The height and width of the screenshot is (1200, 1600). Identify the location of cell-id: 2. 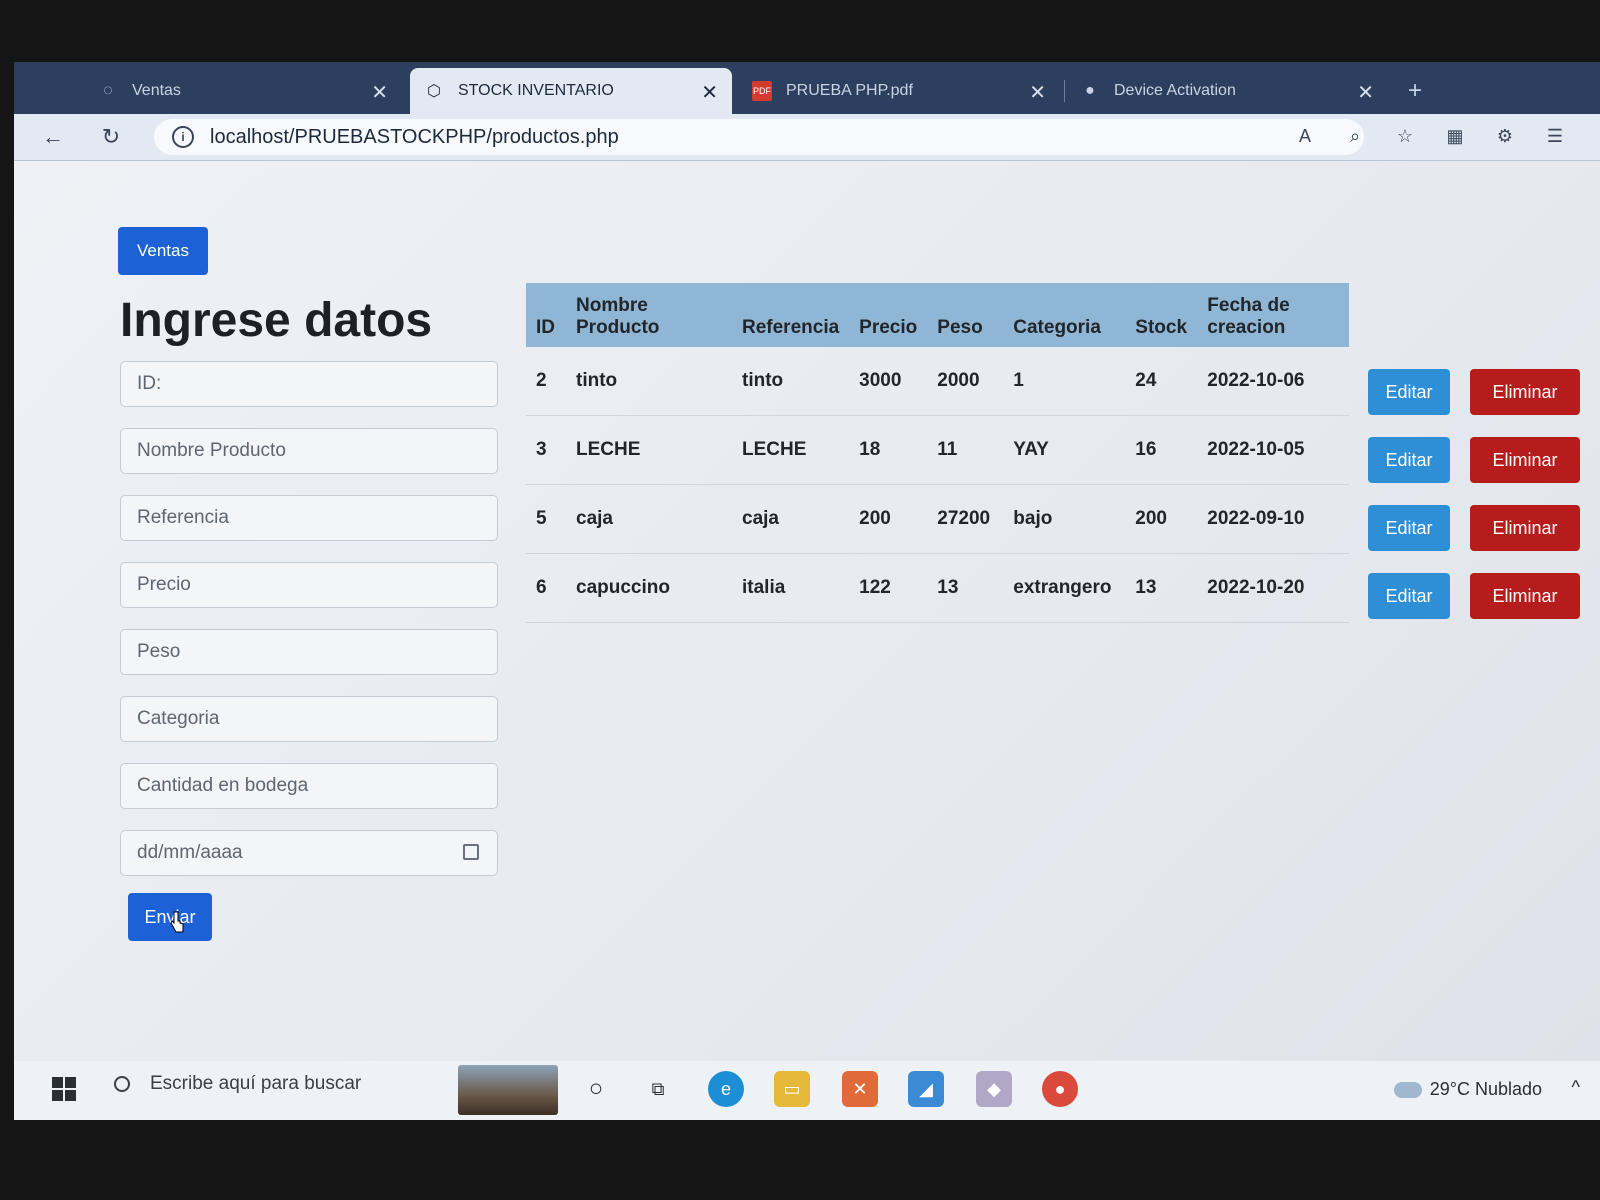
(546, 381).